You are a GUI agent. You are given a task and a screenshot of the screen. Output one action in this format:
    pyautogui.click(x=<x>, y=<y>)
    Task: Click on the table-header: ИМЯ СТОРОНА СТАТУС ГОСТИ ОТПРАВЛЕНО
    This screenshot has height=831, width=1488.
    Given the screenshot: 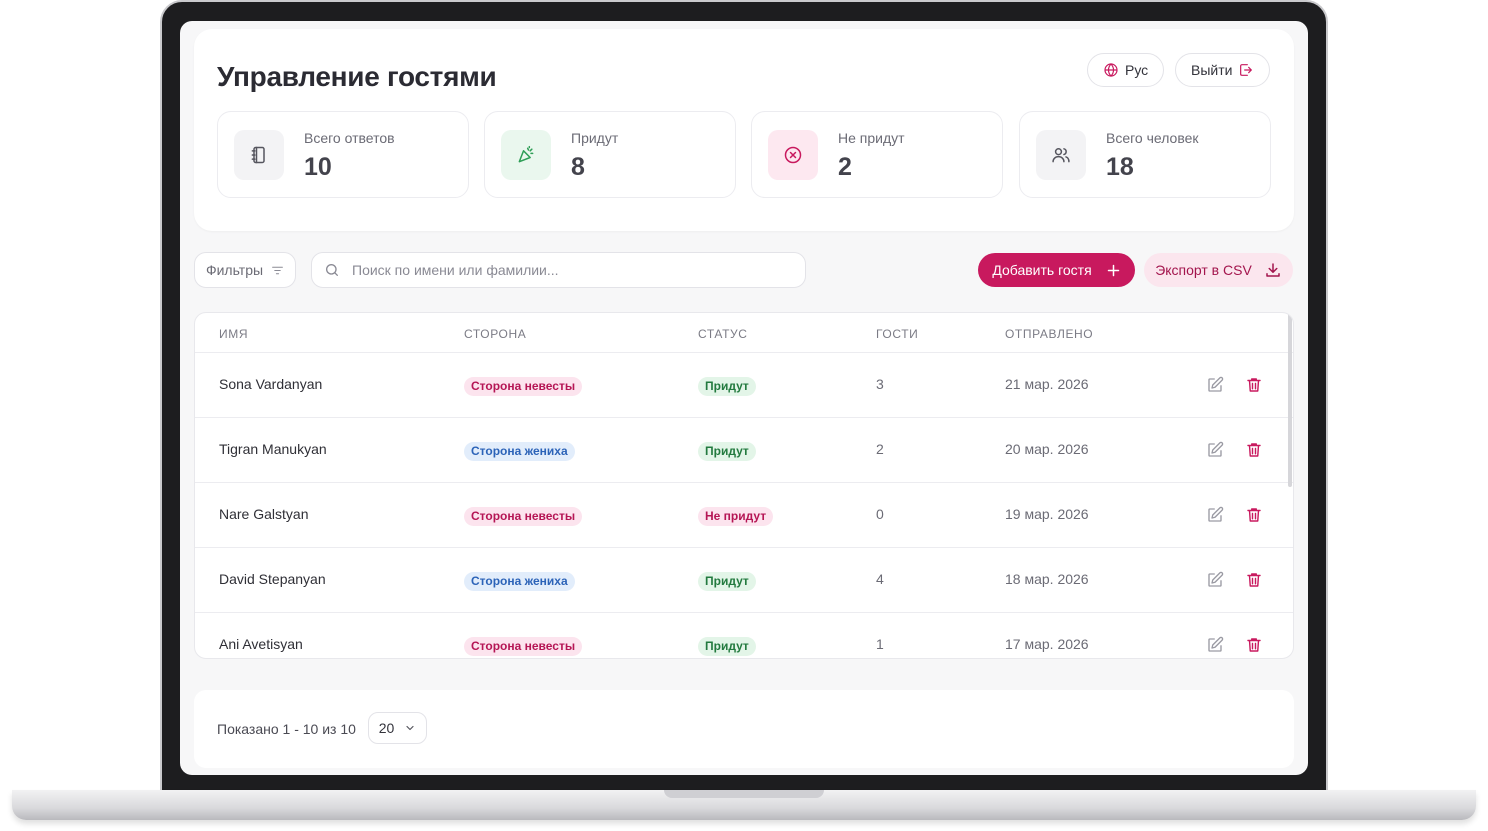 What is the action you would take?
    pyautogui.click(x=744, y=333)
    